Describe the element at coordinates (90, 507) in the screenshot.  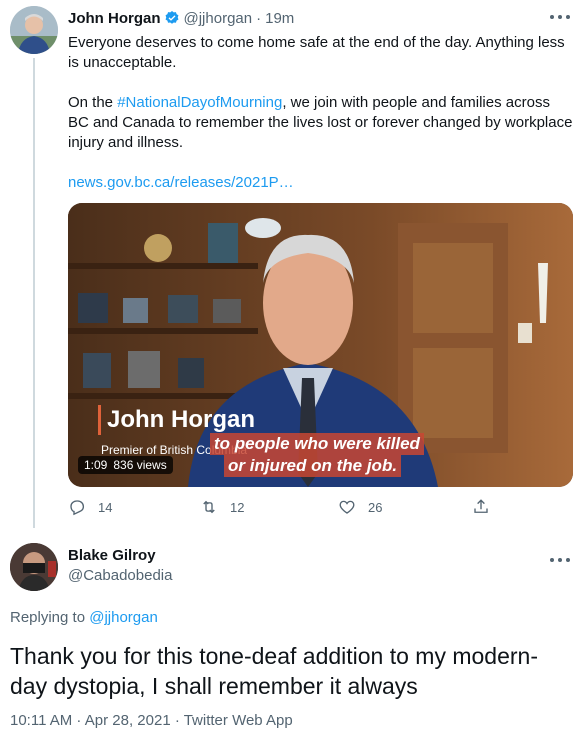
I see `reply-button: 14` at that location.